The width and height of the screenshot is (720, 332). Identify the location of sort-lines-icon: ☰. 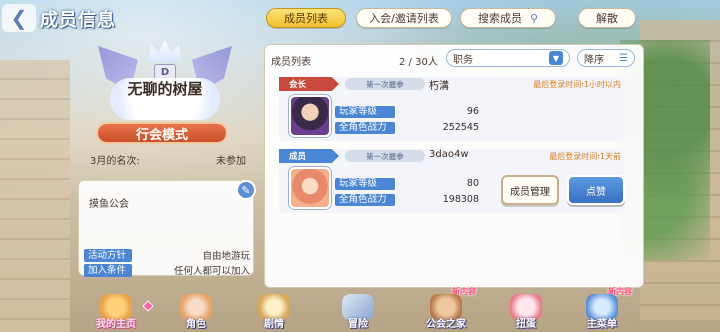
(623, 58).